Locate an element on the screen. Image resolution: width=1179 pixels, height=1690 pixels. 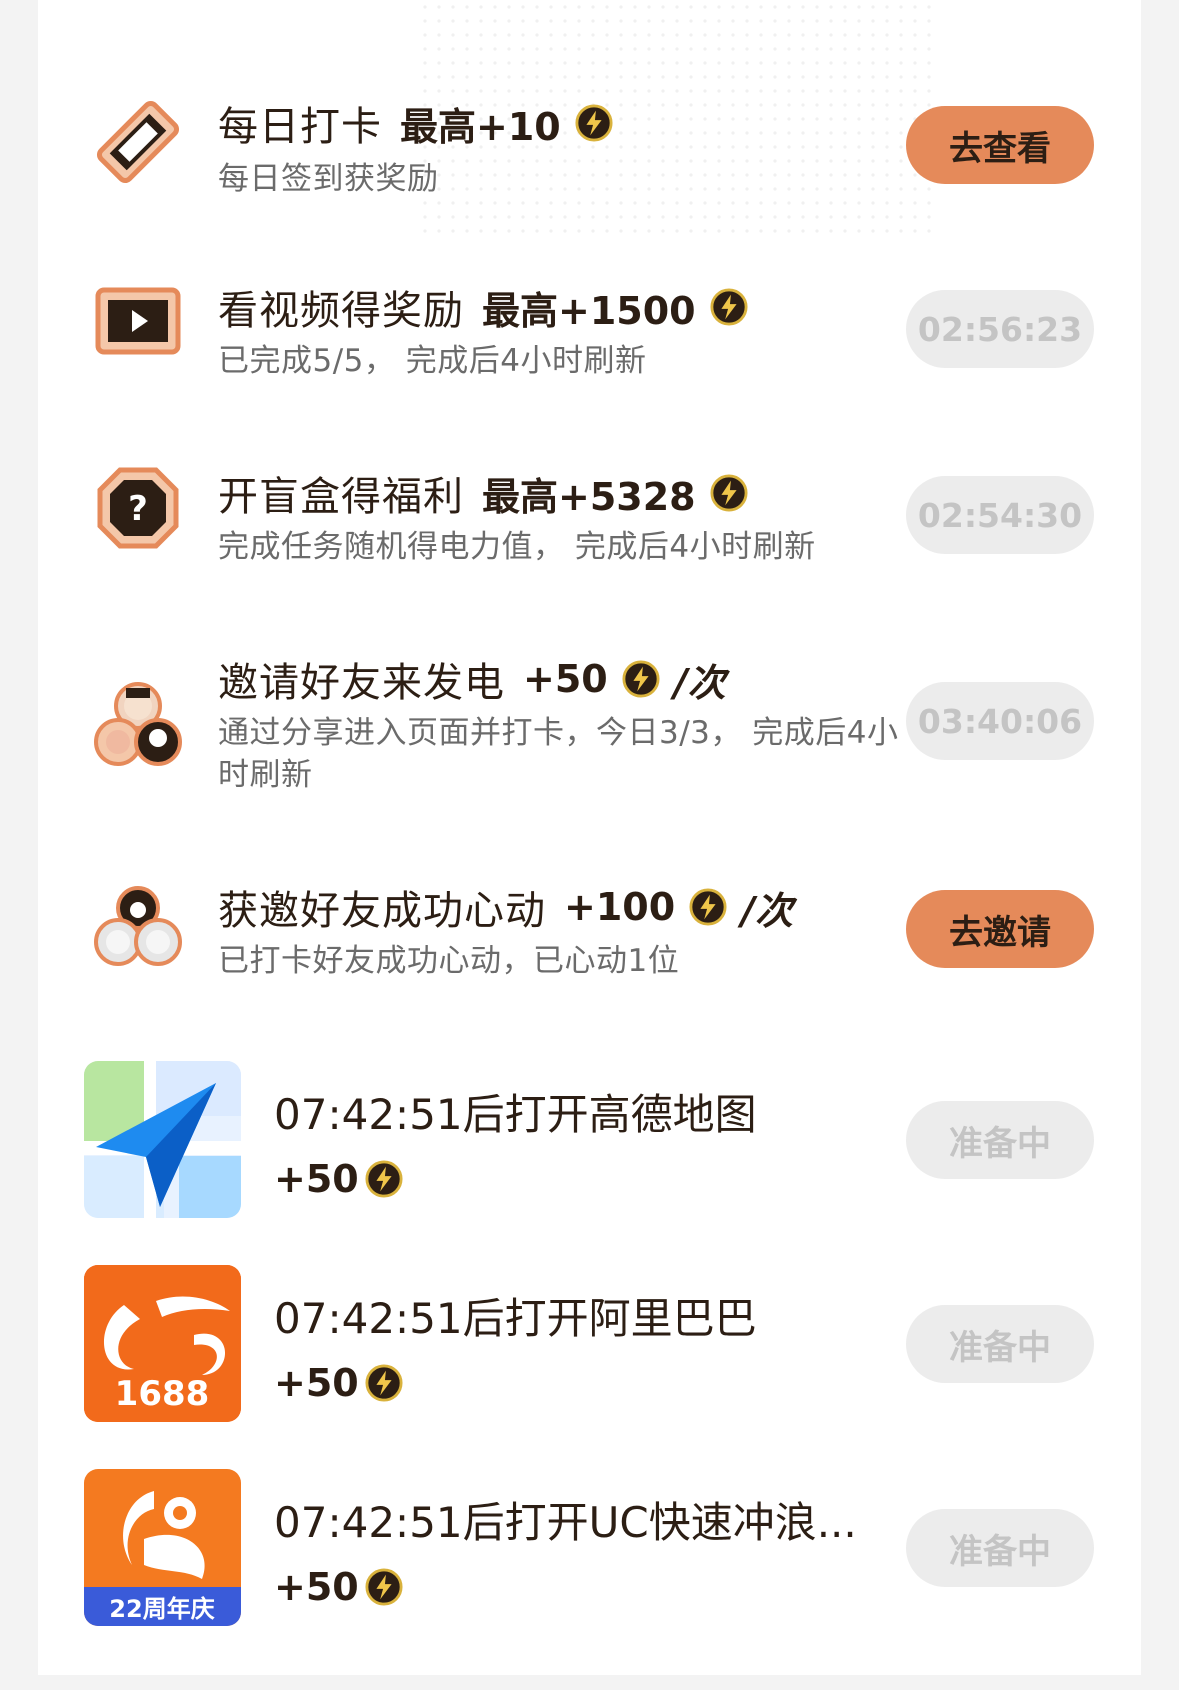
mystery-box-icon: ? is located at coordinates (138, 508).